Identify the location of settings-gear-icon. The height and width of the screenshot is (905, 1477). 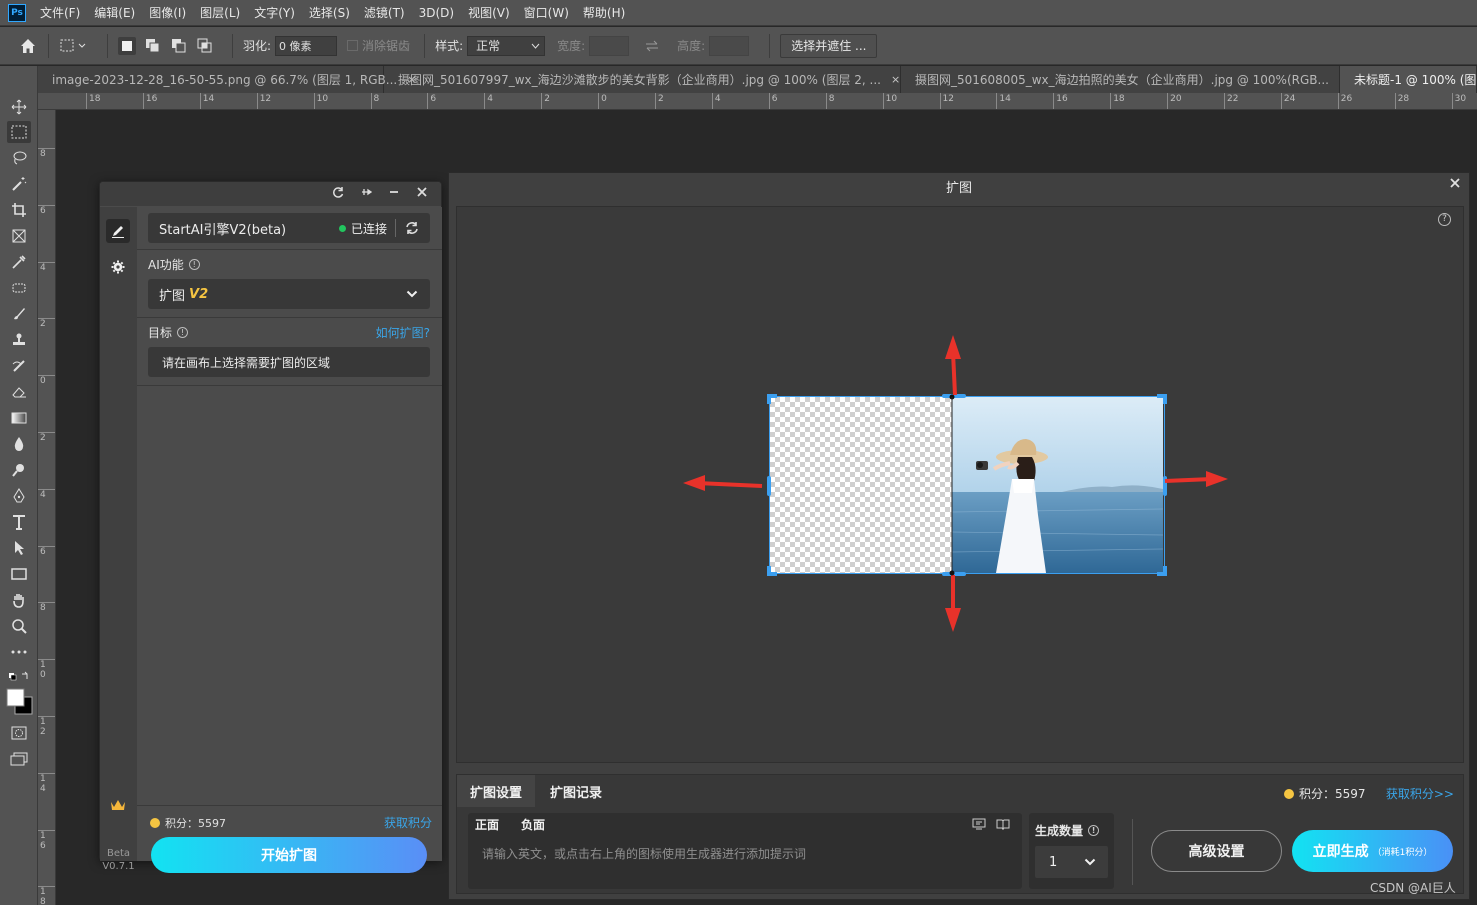
(118, 267).